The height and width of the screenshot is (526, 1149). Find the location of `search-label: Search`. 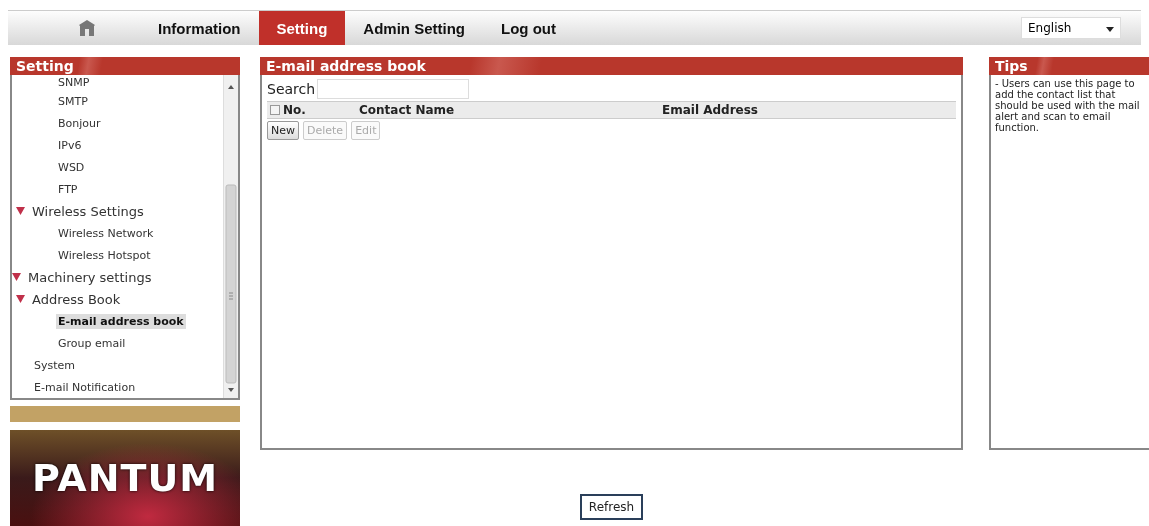

search-label: Search is located at coordinates (291, 89).